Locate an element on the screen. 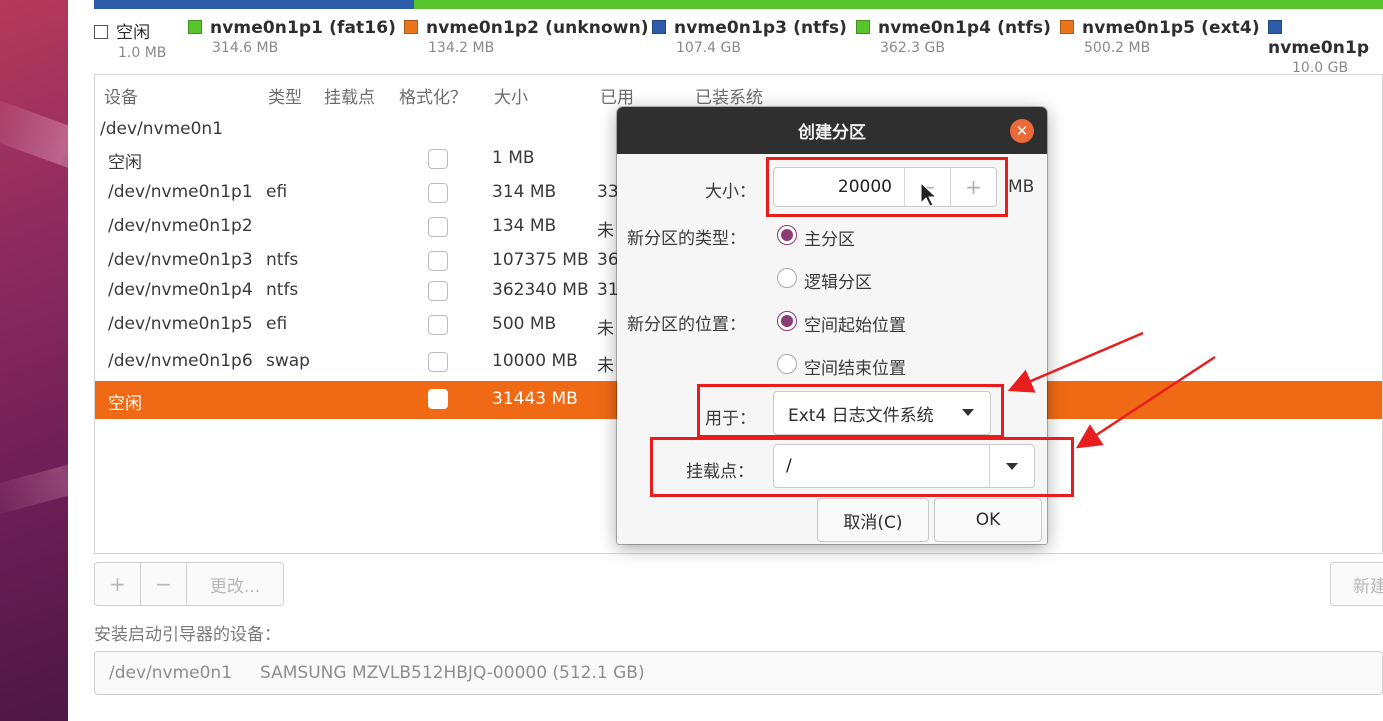 The width and height of the screenshot is (1383, 721). column-header-type: 类型 is located at coordinates (285, 95).